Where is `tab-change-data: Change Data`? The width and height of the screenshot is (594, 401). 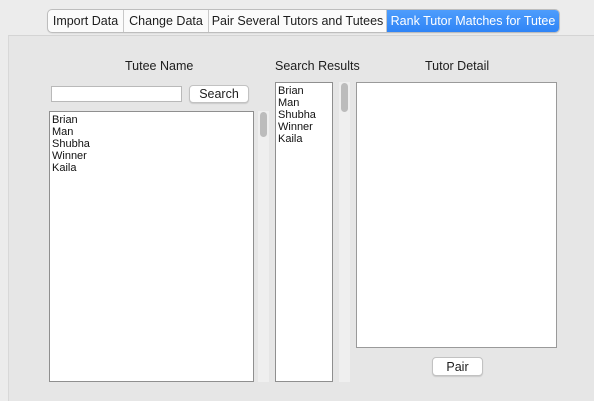 tab-change-data: Change Data is located at coordinates (166, 21).